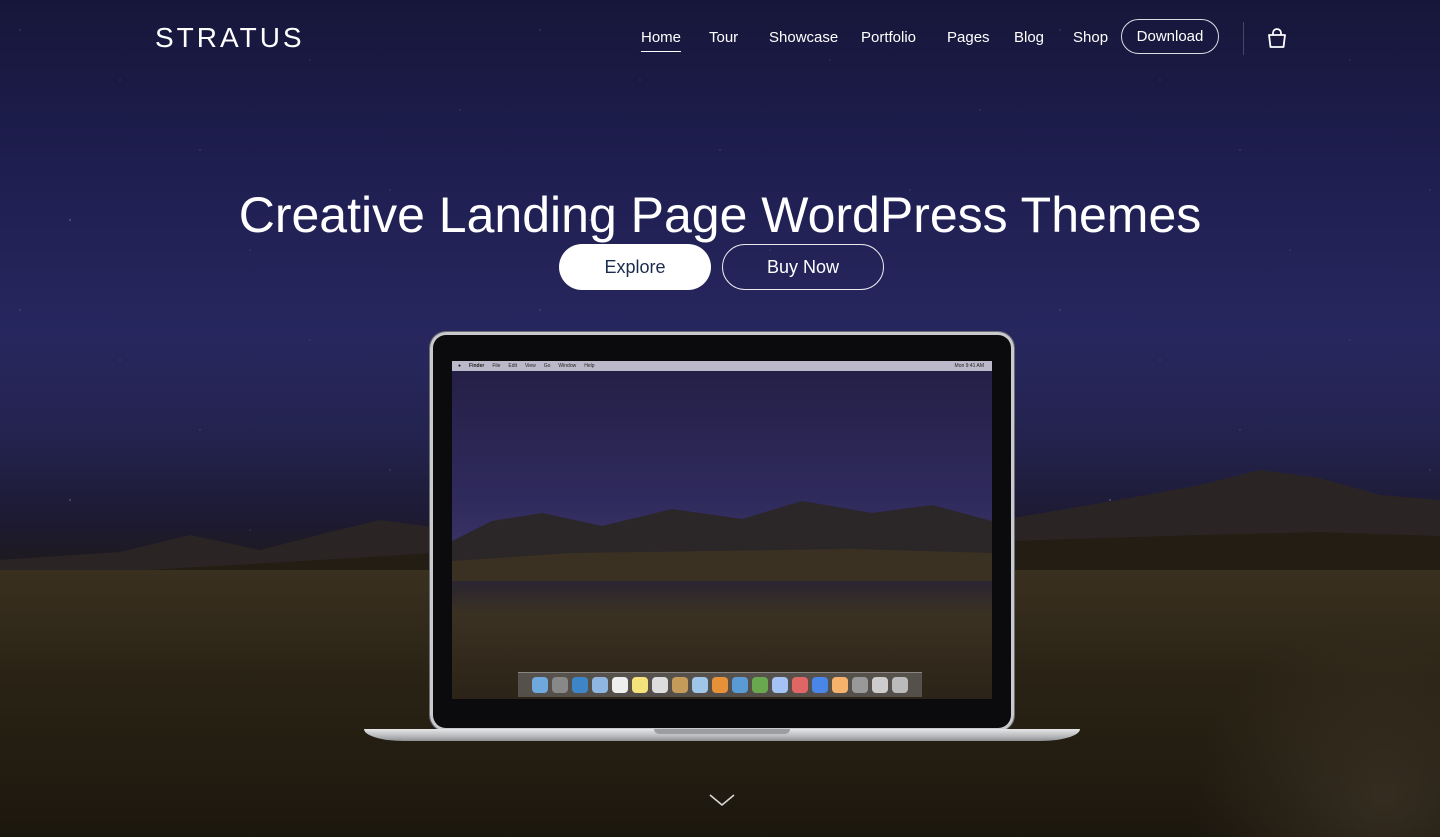 The width and height of the screenshot is (1440, 837). I want to click on trash-icon, so click(900, 685).